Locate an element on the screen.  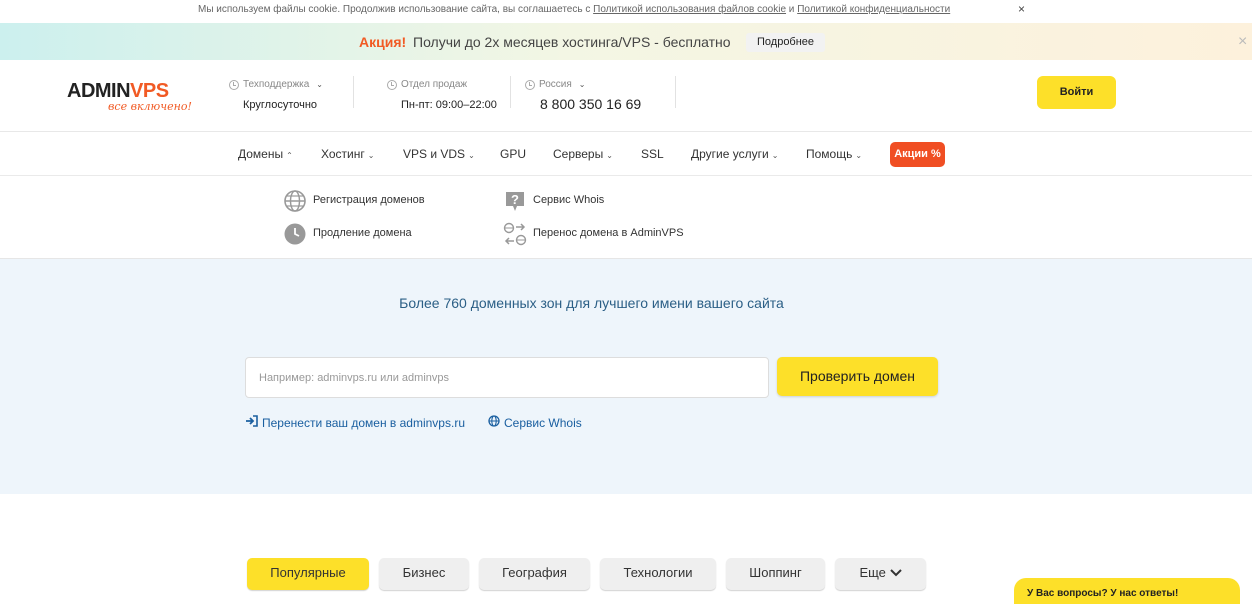
promo-label: Акция! is located at coordinates (383, 42).